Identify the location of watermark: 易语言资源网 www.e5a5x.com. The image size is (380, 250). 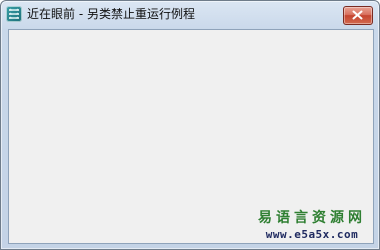
(312, 225).